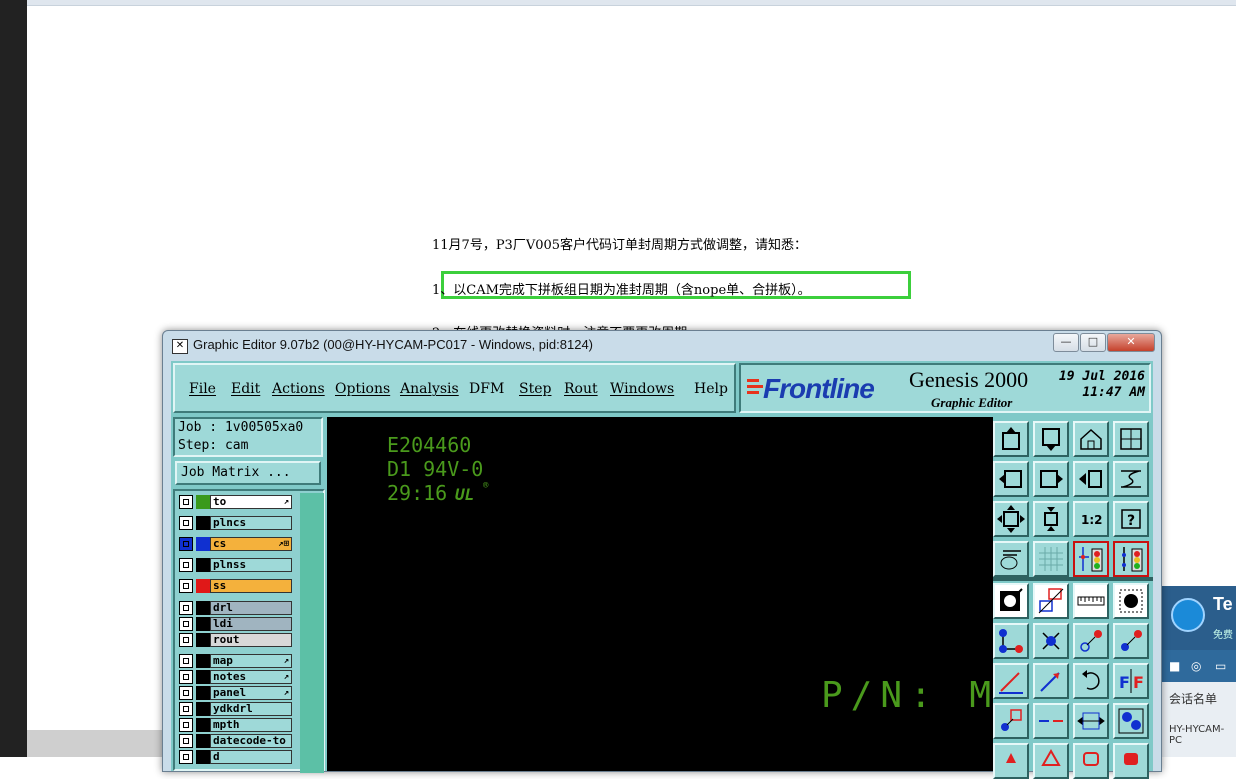  Describe the element at coordinates (1131, 641) in the screenshot. I see `copy-feature-icon` at that location.